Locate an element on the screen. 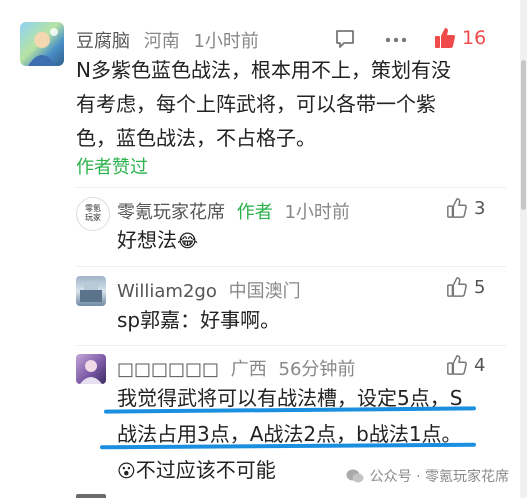 This screenshot has width=527, height=498. comment-icon is located at coordinates (345, 39).